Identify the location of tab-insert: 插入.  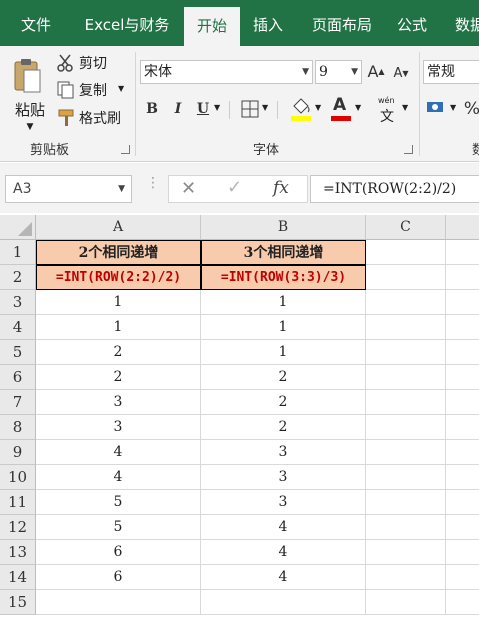
(268, 23).